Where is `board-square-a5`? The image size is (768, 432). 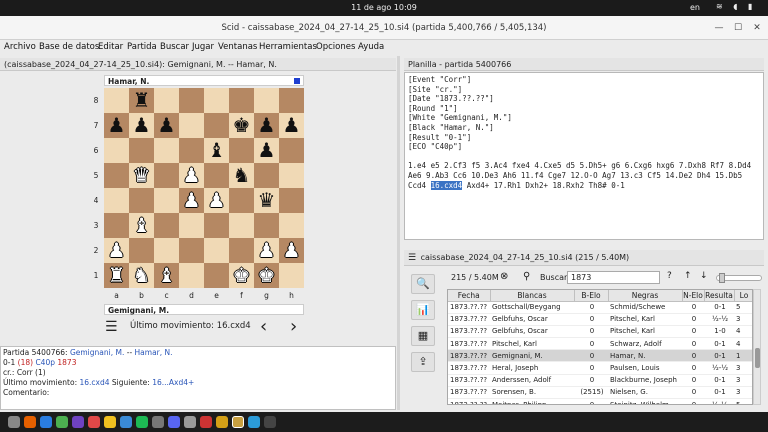 board-square-a5 is located at coordinates (116, 175).